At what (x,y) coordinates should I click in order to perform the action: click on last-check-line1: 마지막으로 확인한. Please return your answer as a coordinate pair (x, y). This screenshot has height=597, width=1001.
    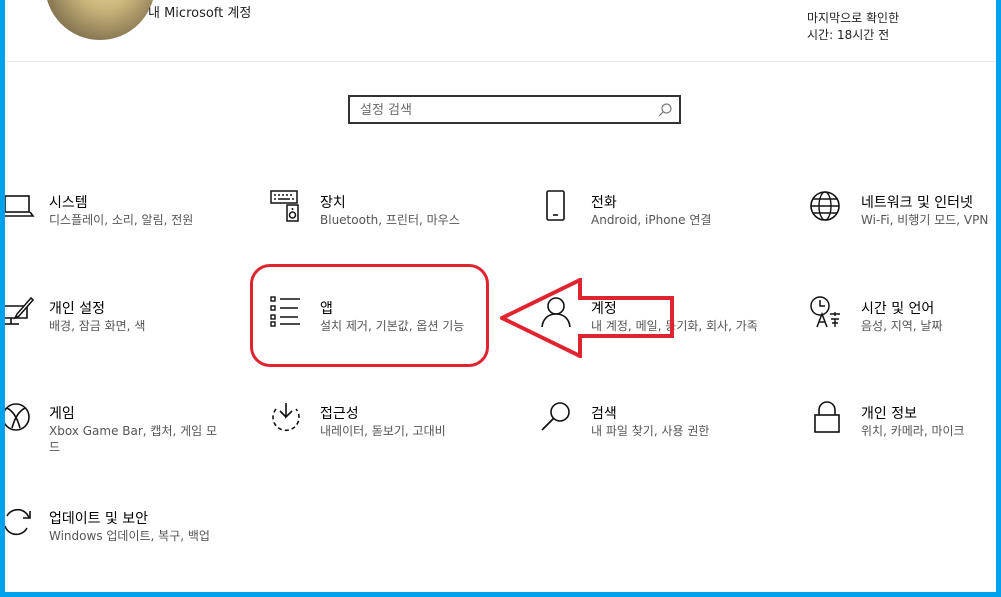
    Looking at the image, I should click on (853, 18).